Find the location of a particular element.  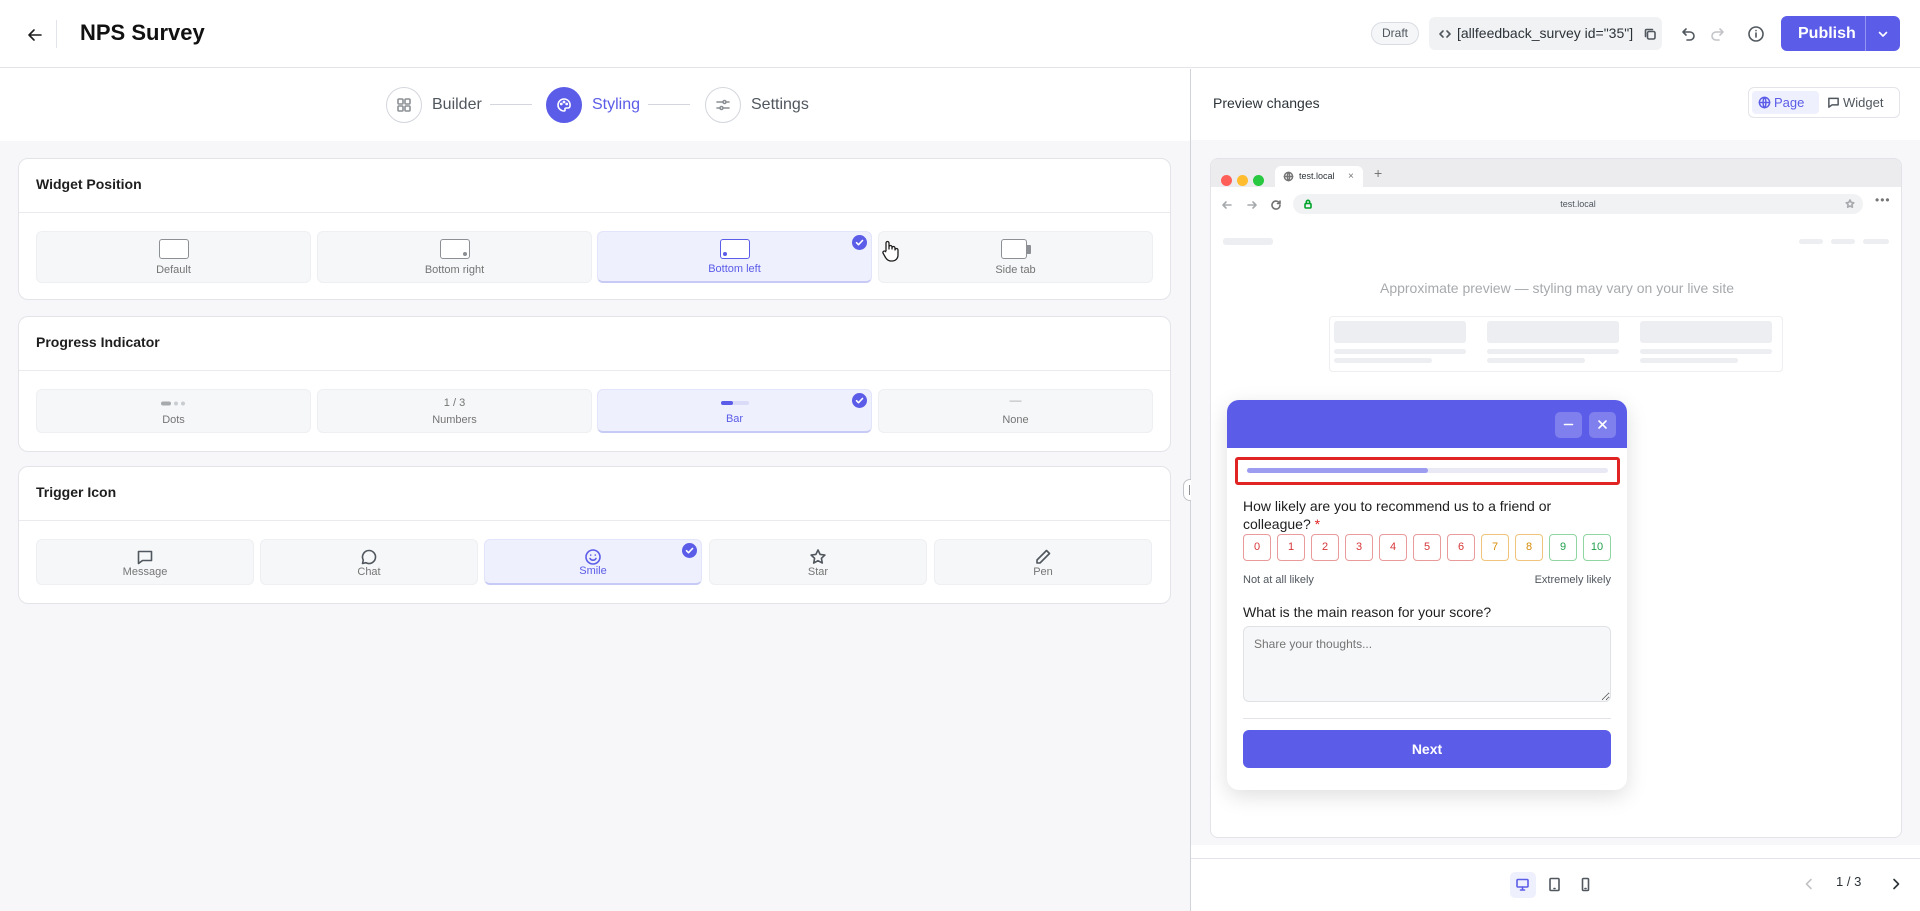

copy-icon is located at coordinates (1650, 34).